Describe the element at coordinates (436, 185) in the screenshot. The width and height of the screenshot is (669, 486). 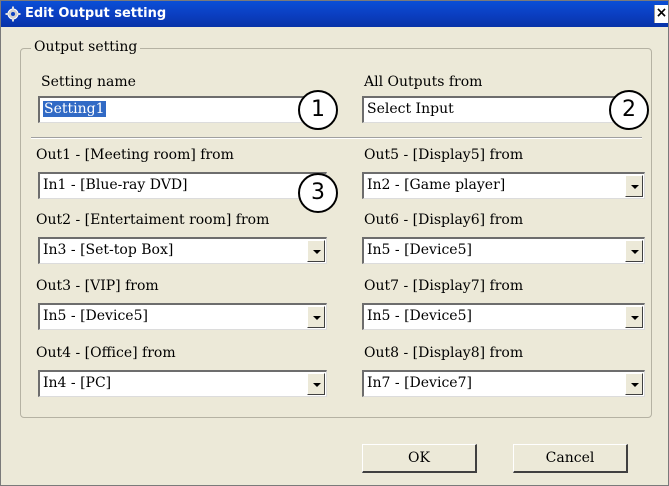
I see `out5-value: In2 - [Game player]` at that location.